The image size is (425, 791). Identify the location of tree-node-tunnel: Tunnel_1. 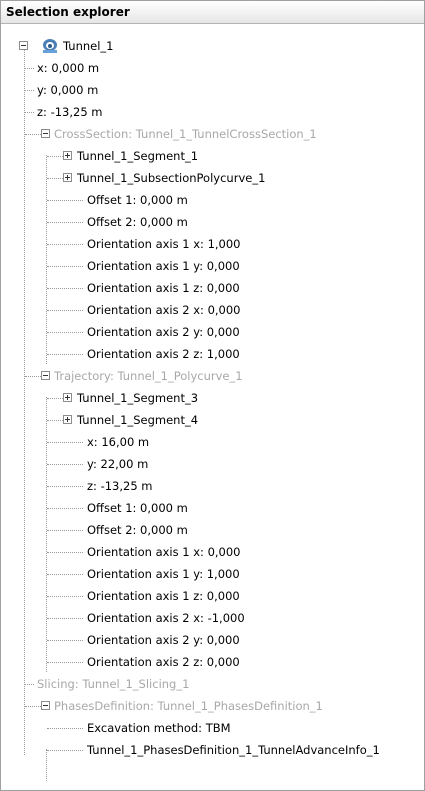
(211, 46).